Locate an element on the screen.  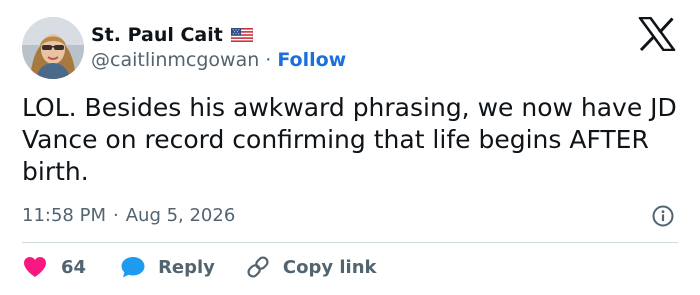
speech-bubble-icon is located at coordinates (133, 267).